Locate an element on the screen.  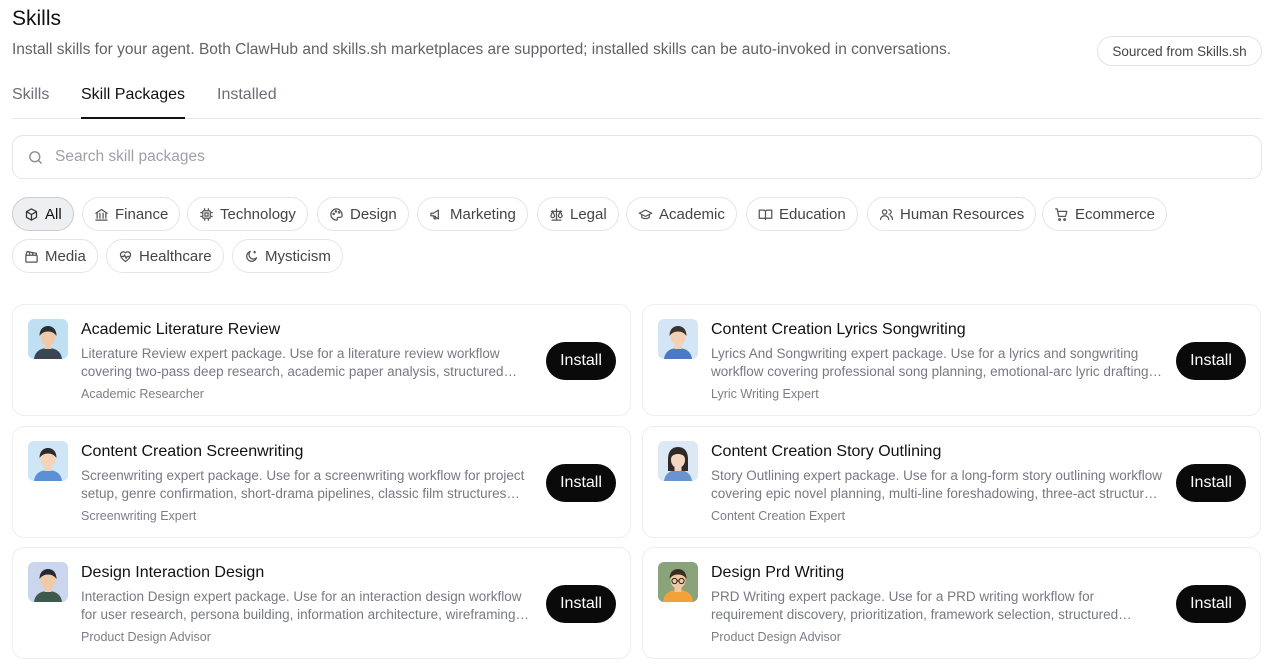
book-open-icon is located at coordinates (765, 214).